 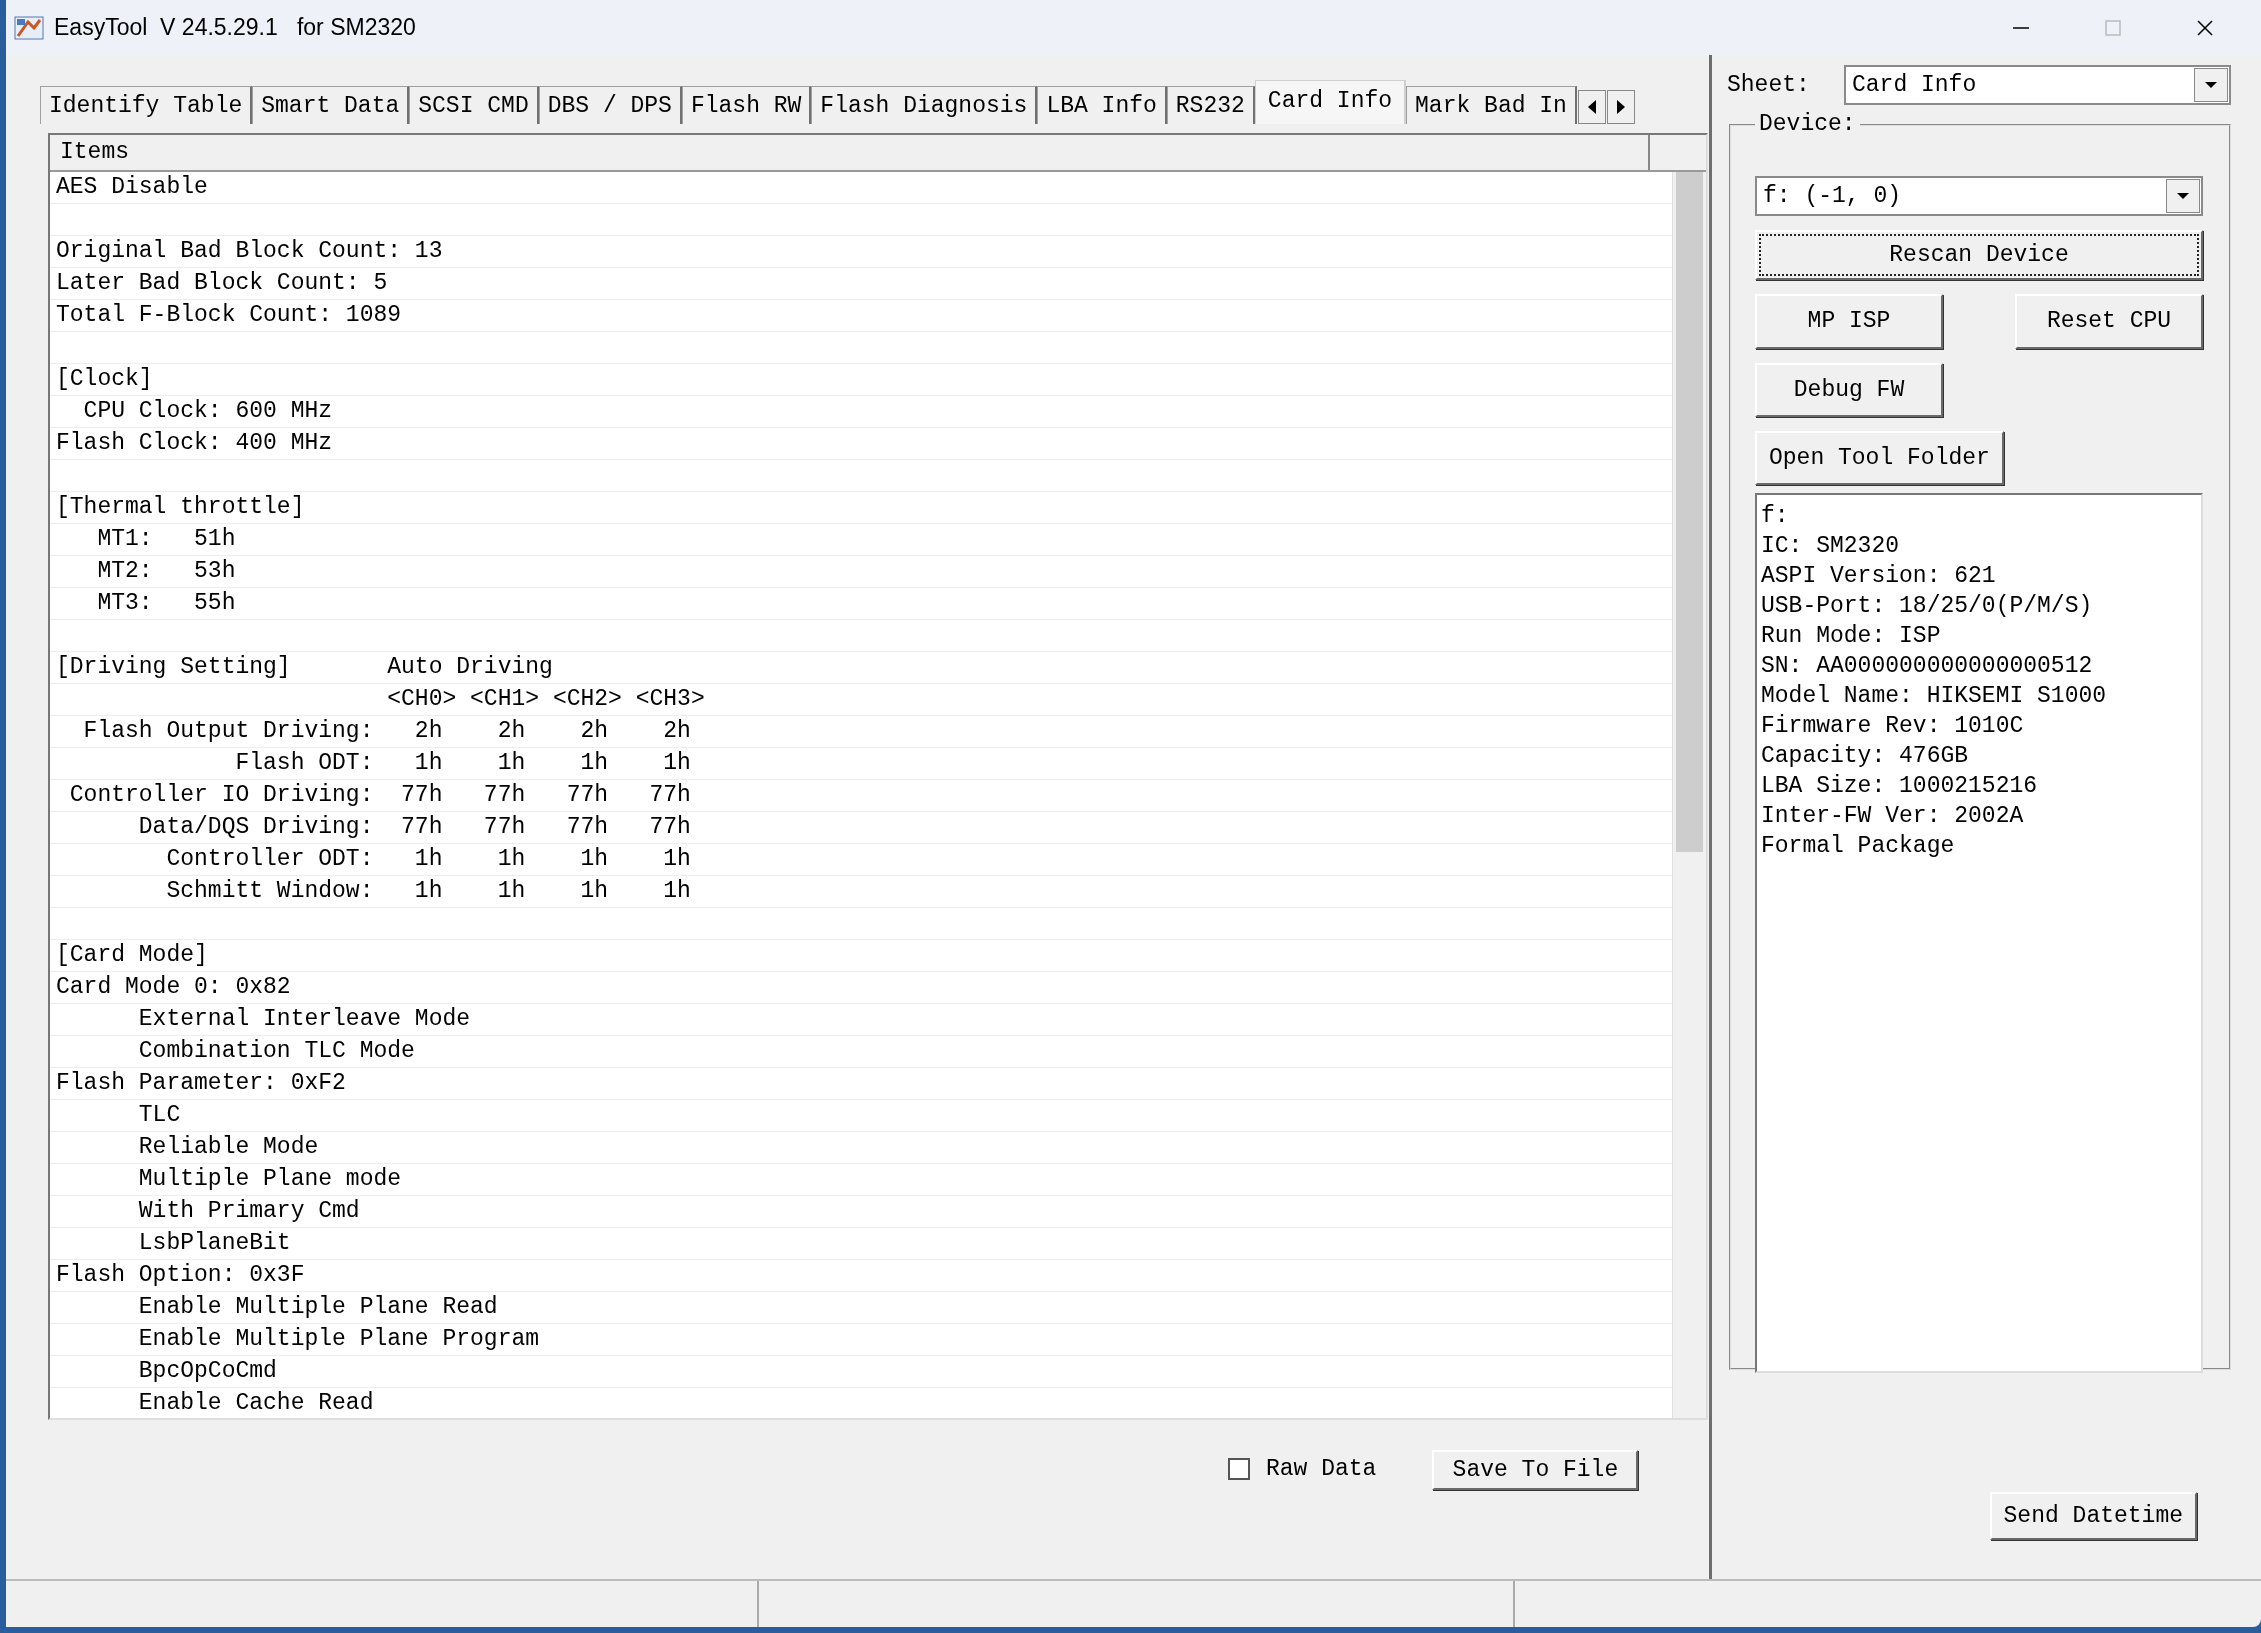 I want to click on list-row-text: Flash Parameter: 0xF2, so click(x=201, y=1083).